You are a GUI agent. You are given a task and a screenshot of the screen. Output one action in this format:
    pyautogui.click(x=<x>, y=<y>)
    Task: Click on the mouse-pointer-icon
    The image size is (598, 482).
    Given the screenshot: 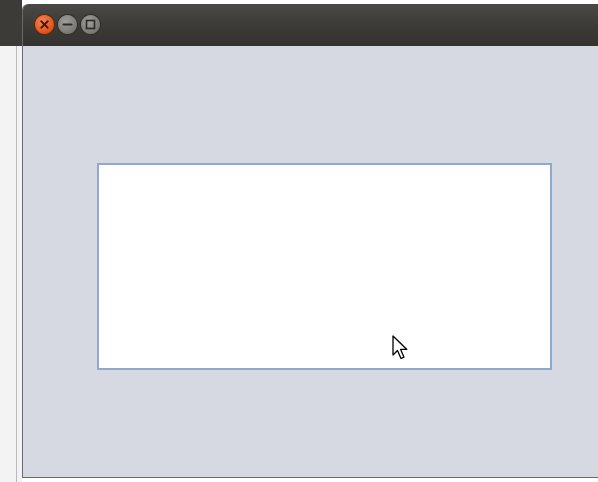 What is the action you would take?
    pyautogui.click(x=400, y=347)
    